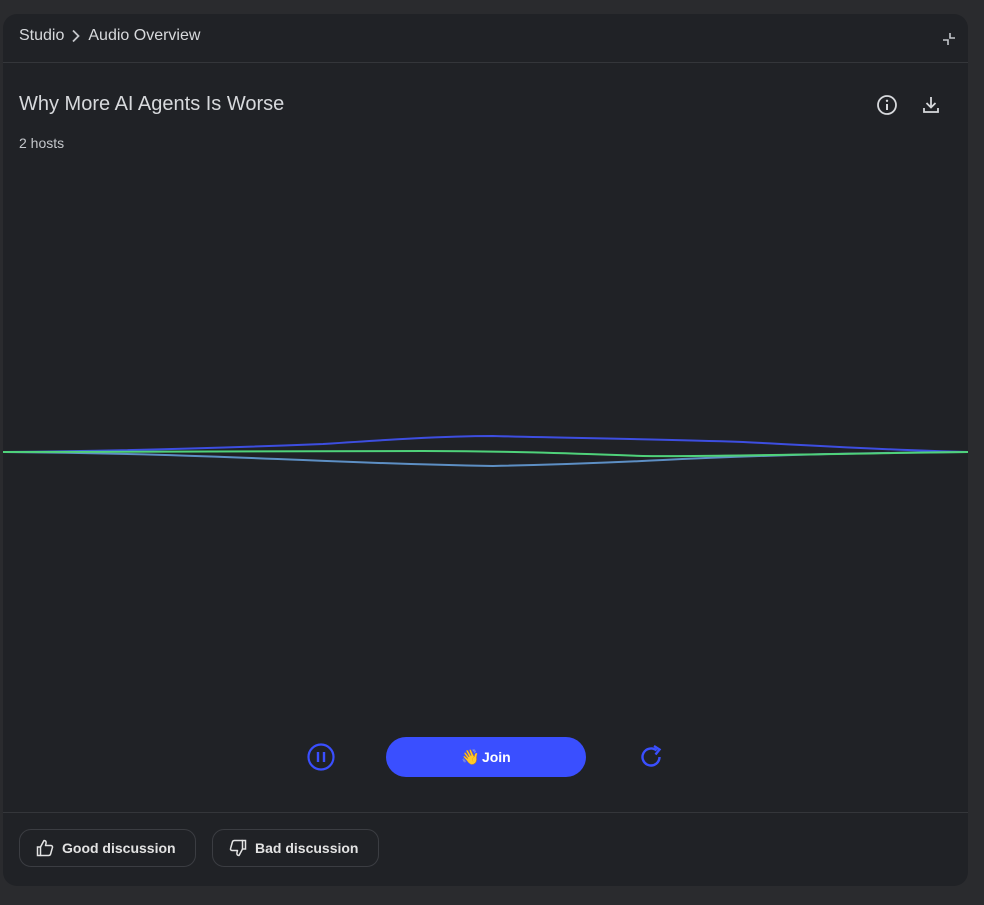  I want to click on breadcrumb: Studio Audio Overview, so click(109, 36).